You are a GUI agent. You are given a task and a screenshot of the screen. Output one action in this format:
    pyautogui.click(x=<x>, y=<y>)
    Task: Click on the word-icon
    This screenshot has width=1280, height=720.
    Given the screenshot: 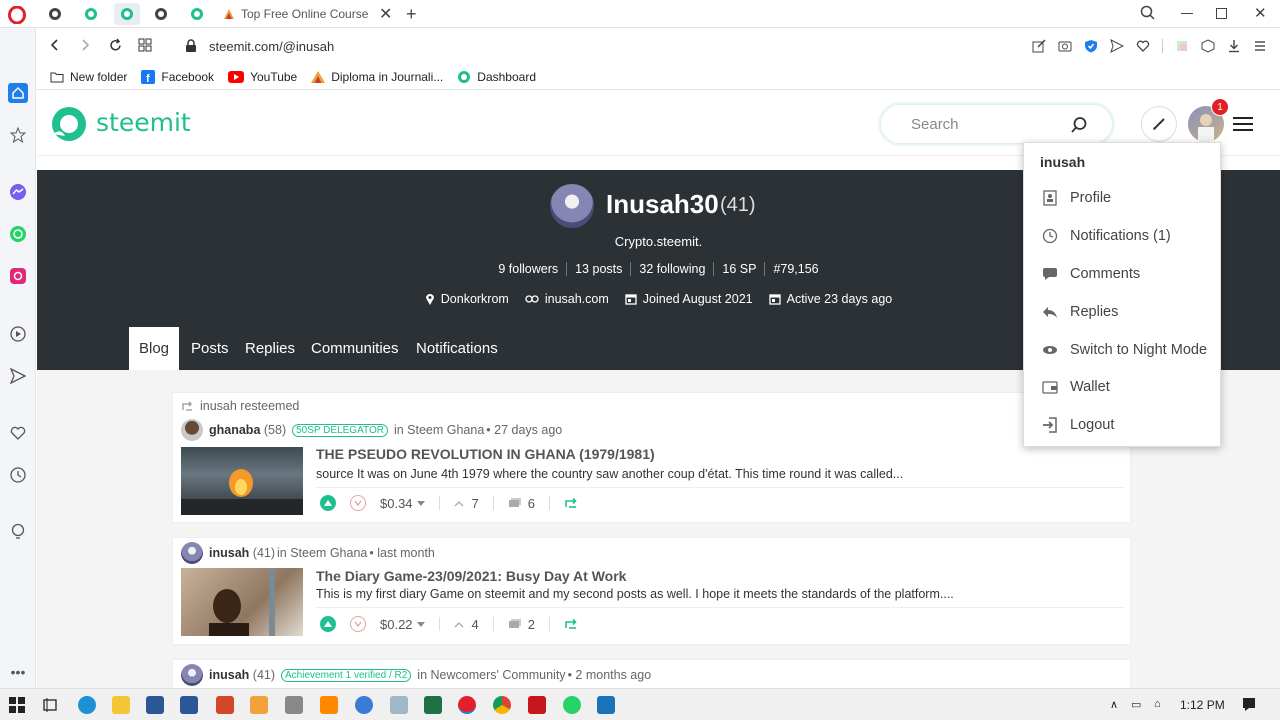 What is the action you would take?
    pyautogui.click(x=155, y=705)
    